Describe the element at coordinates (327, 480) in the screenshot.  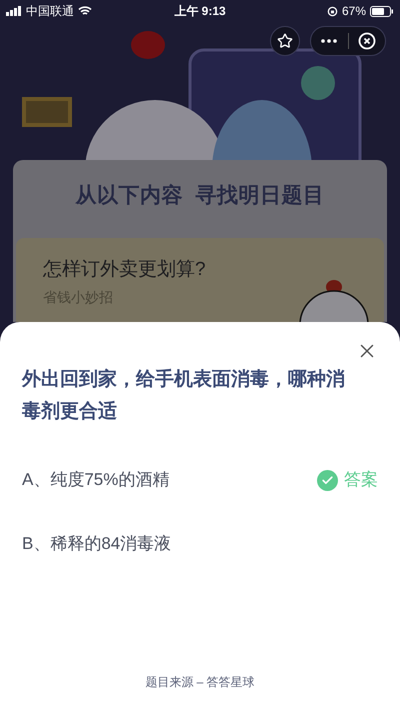
I see `checkmark-icon` at that location.